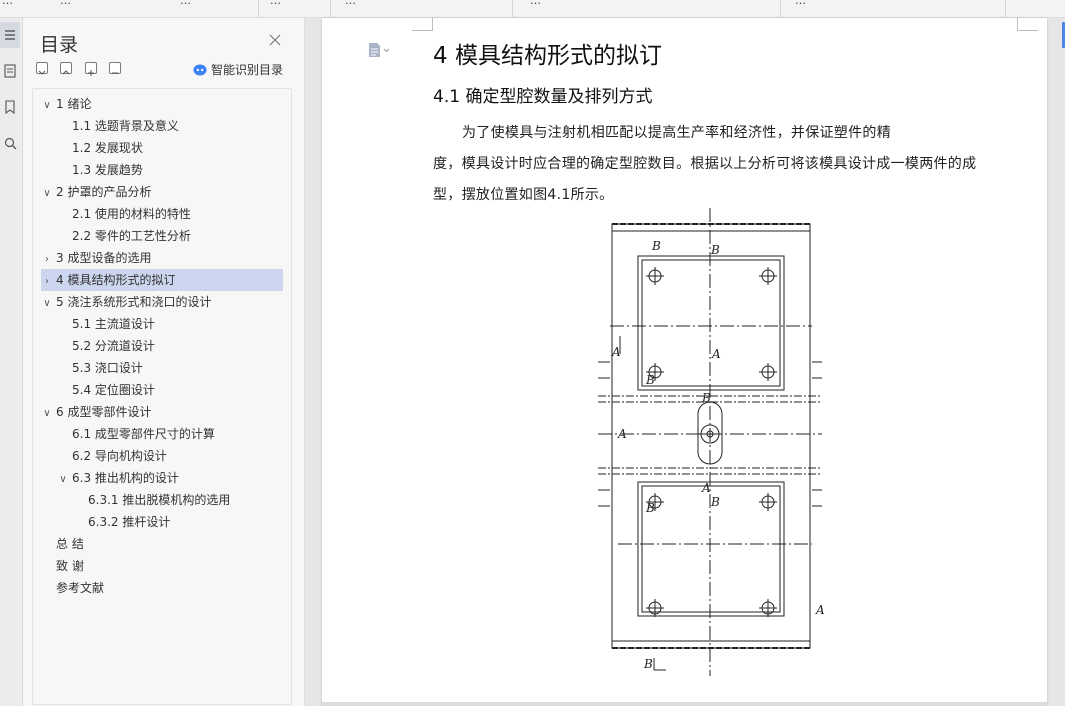 This screenshot has width=1065, height=706. I want to click on toc-item: ∨ 6 成型零部件设计, so click(96, 412).